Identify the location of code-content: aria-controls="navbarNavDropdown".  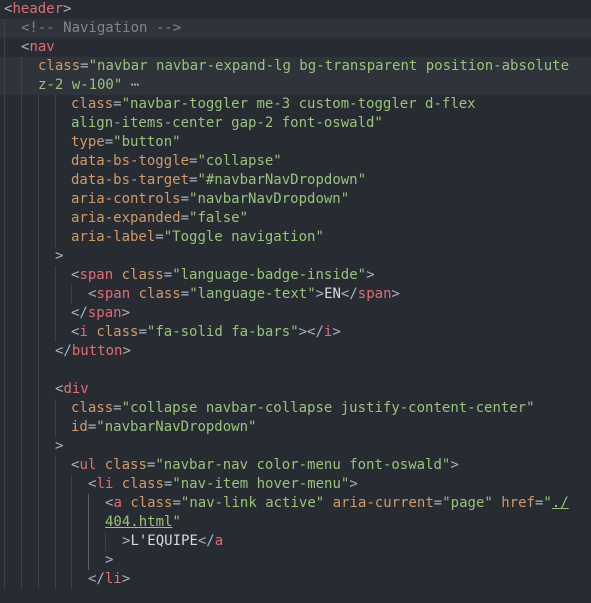
(210, 199).